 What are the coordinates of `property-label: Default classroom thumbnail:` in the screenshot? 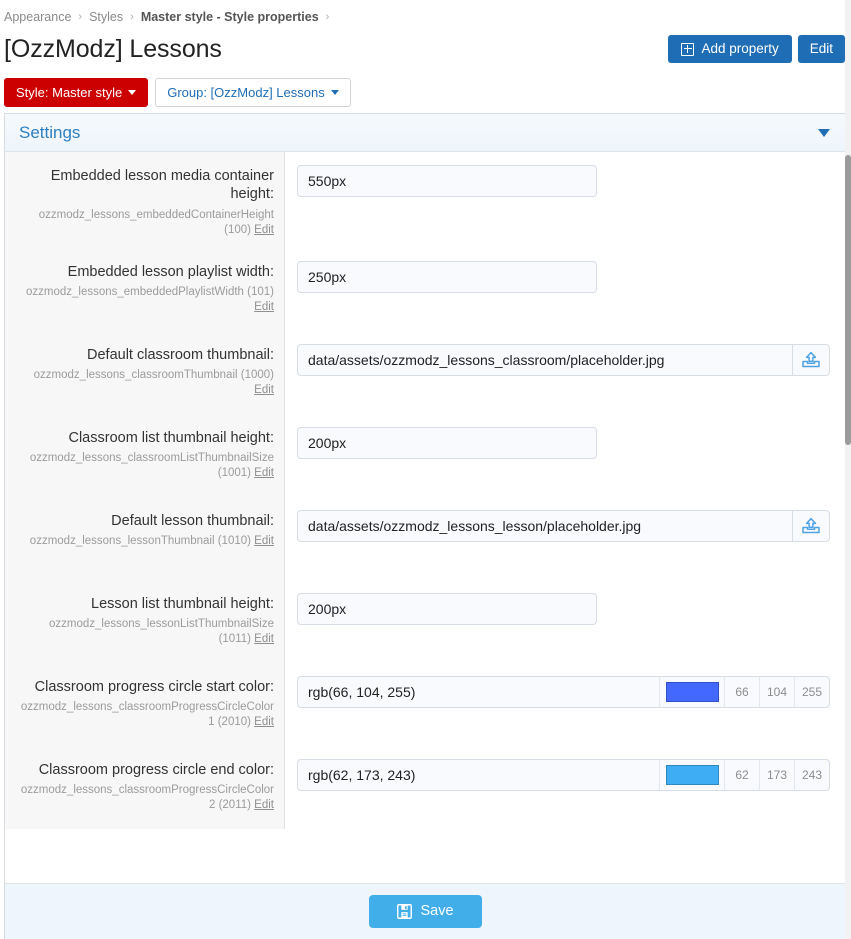 It's located at (180, 354).